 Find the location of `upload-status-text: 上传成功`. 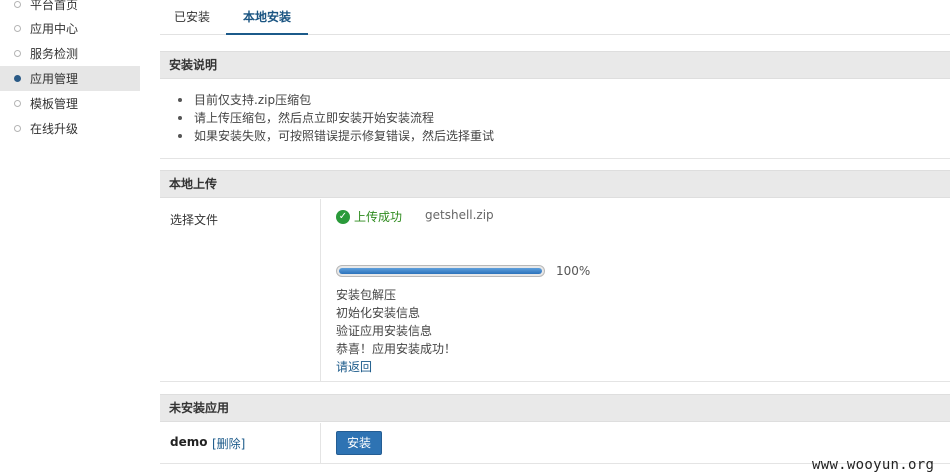

upload-status-text: 上传成功 is located at coordinates (378, 217).